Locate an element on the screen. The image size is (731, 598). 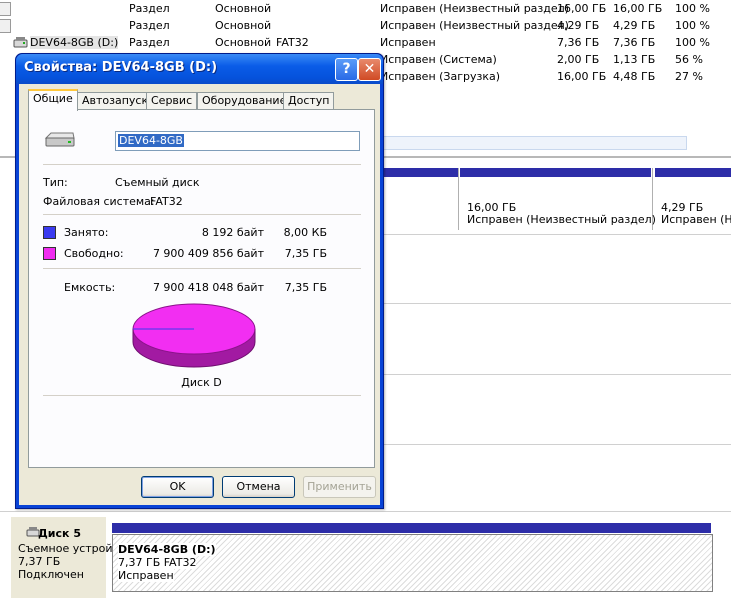
partition-status: Исправен (Неизвестный раздел) is located at coordinates (561, 219).